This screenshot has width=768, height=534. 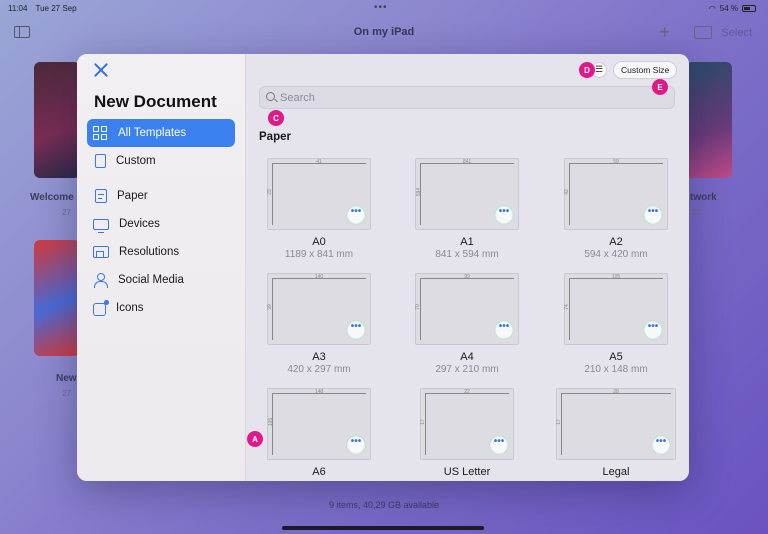 What do you see at coordinates (319, 277) in the screenshot?
I see `ruler-width-label: 140` at bounding box center [319, 277].